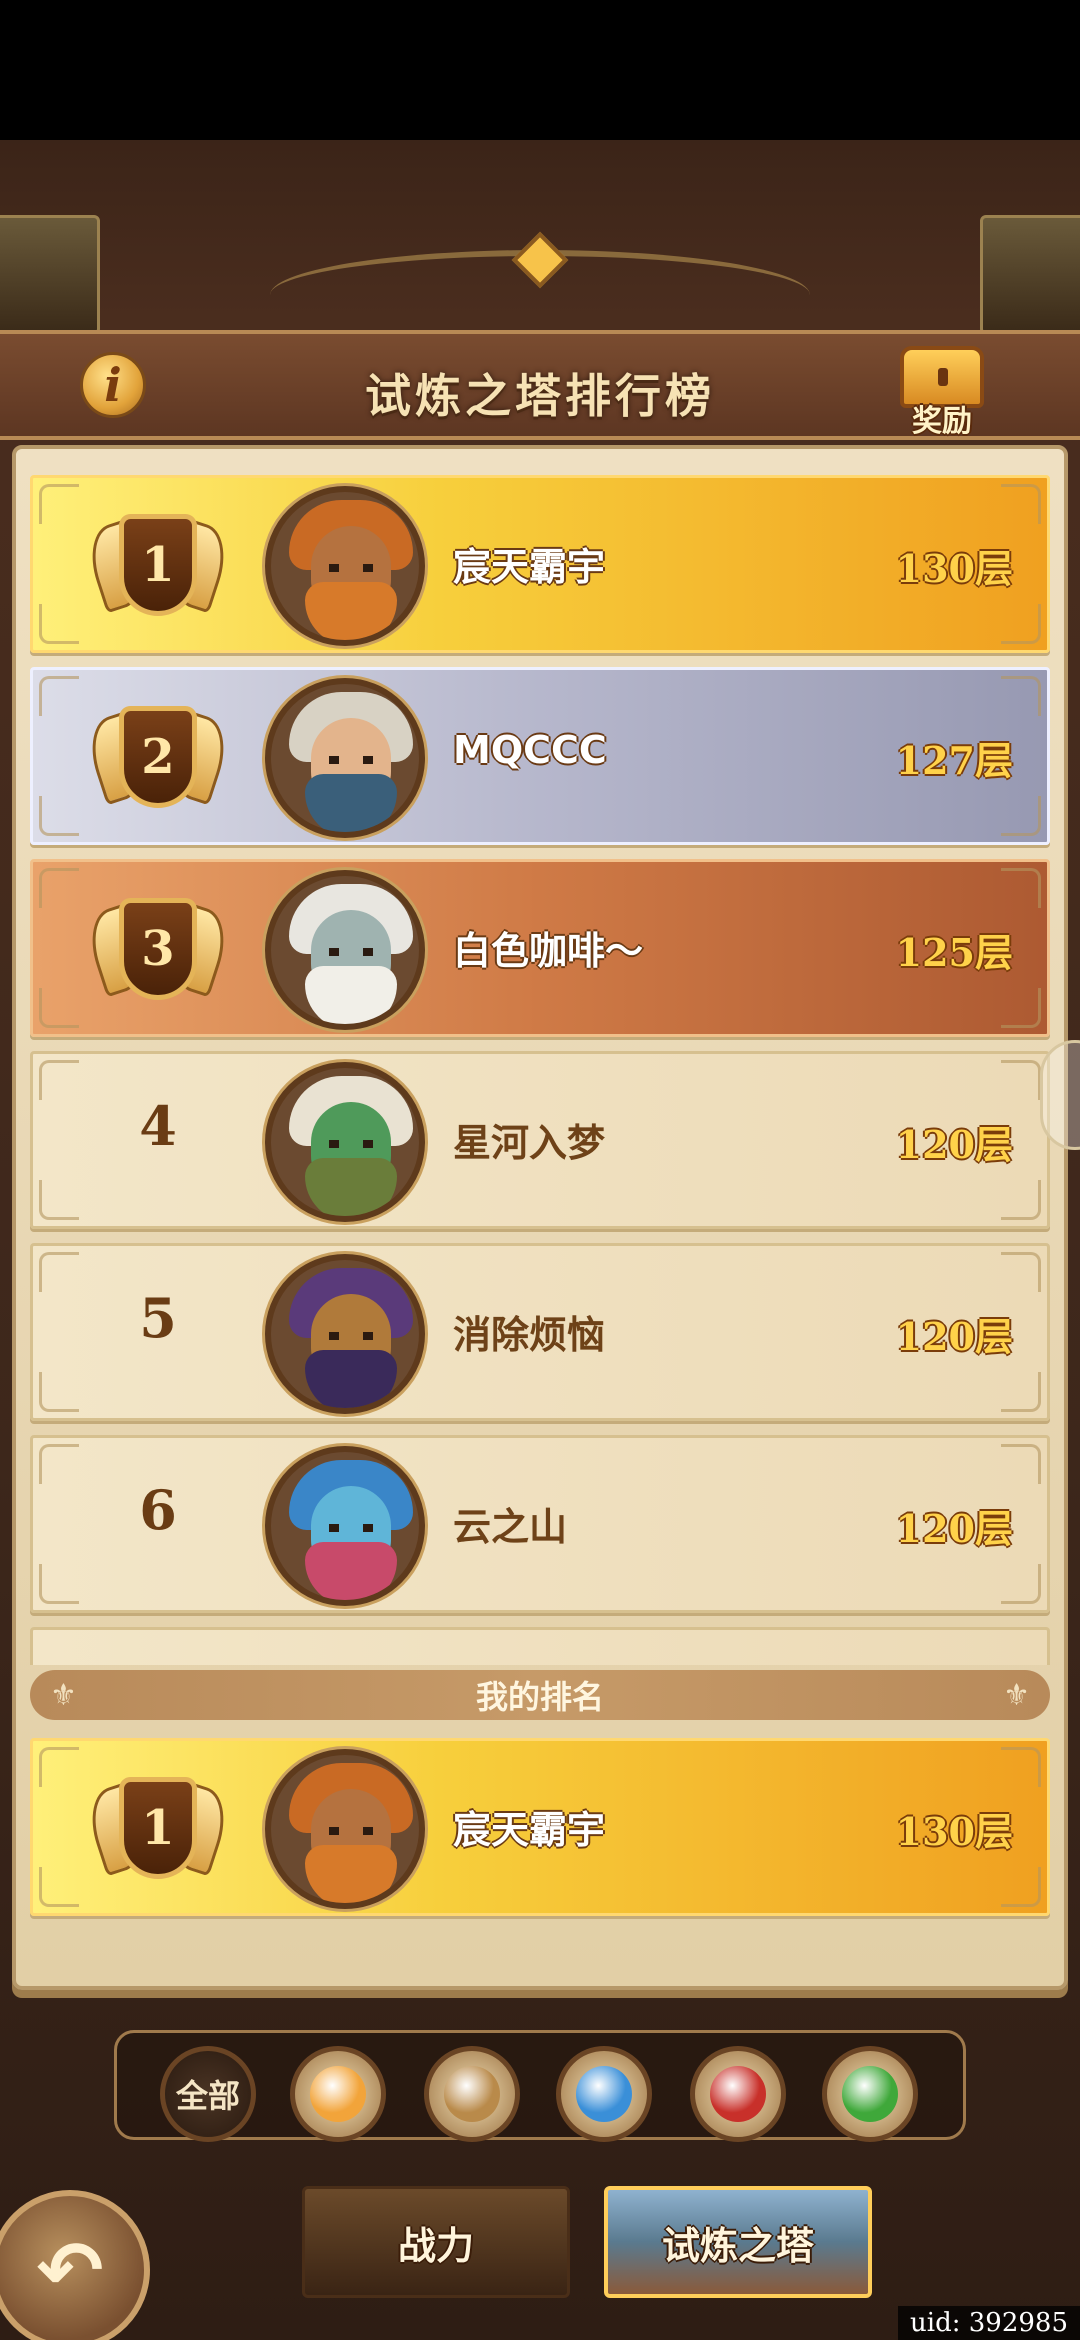  I want to click on leaderboard-row: 1 宸天霸宇 130层, so click(540, 564).